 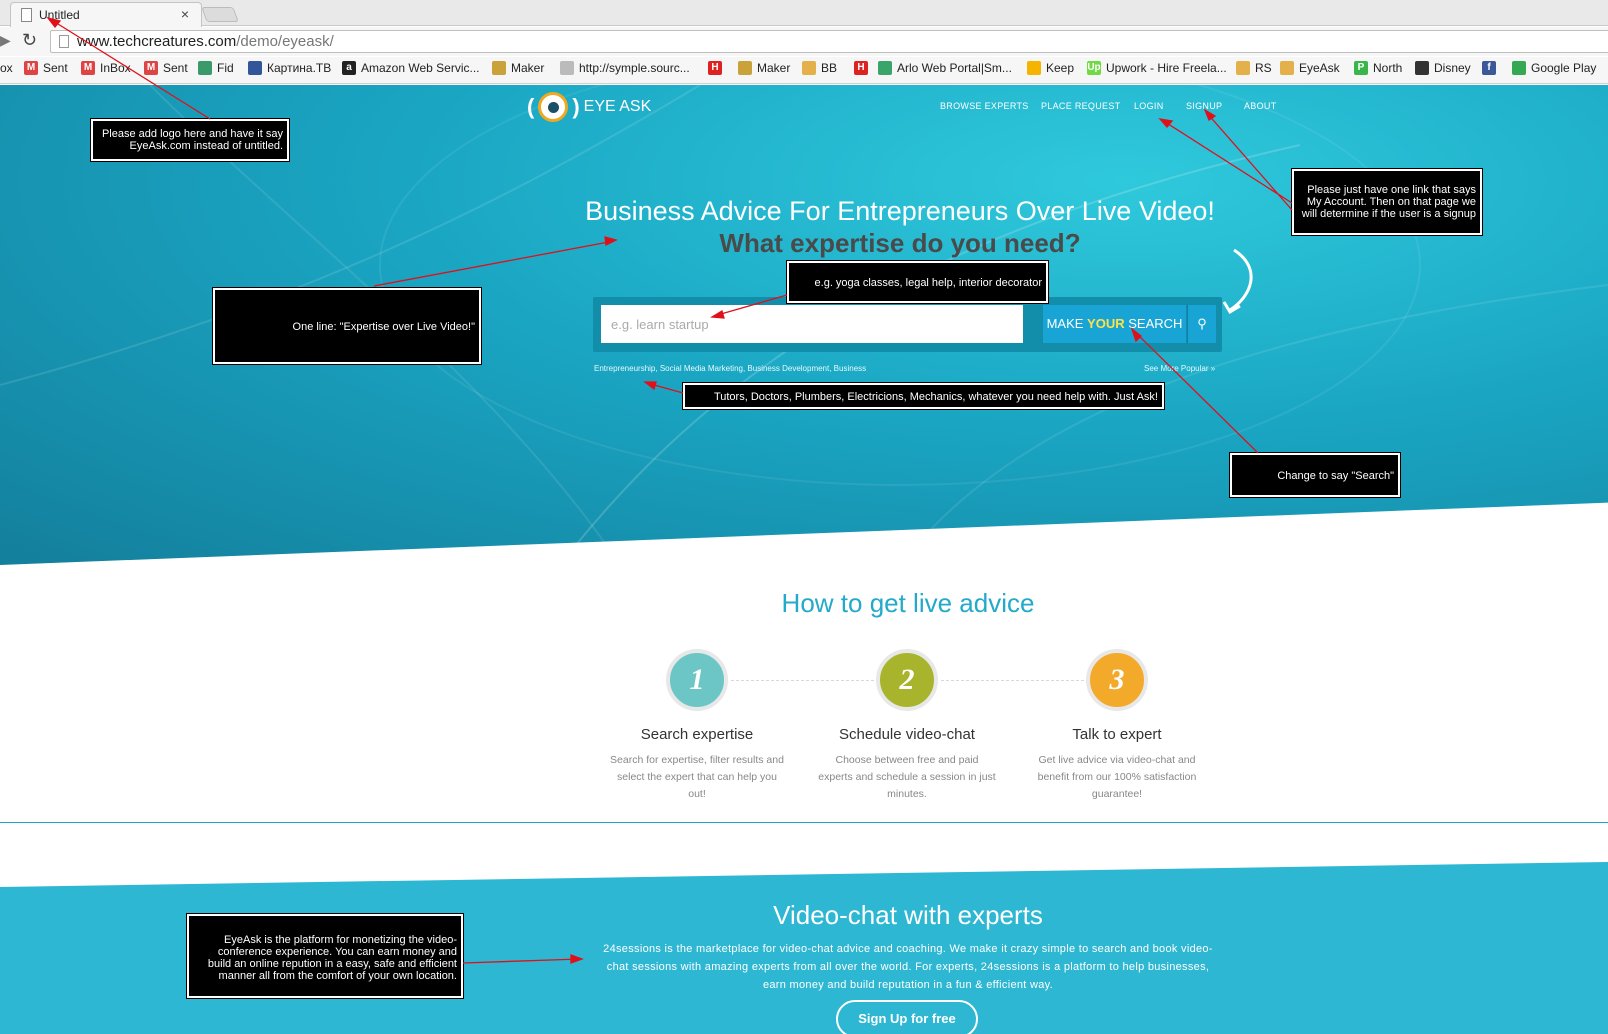 What do you see at coordinates (1094, 68) in the screenshot?
I see `upwork-icon: Up` at bounding box center [1094, 68].